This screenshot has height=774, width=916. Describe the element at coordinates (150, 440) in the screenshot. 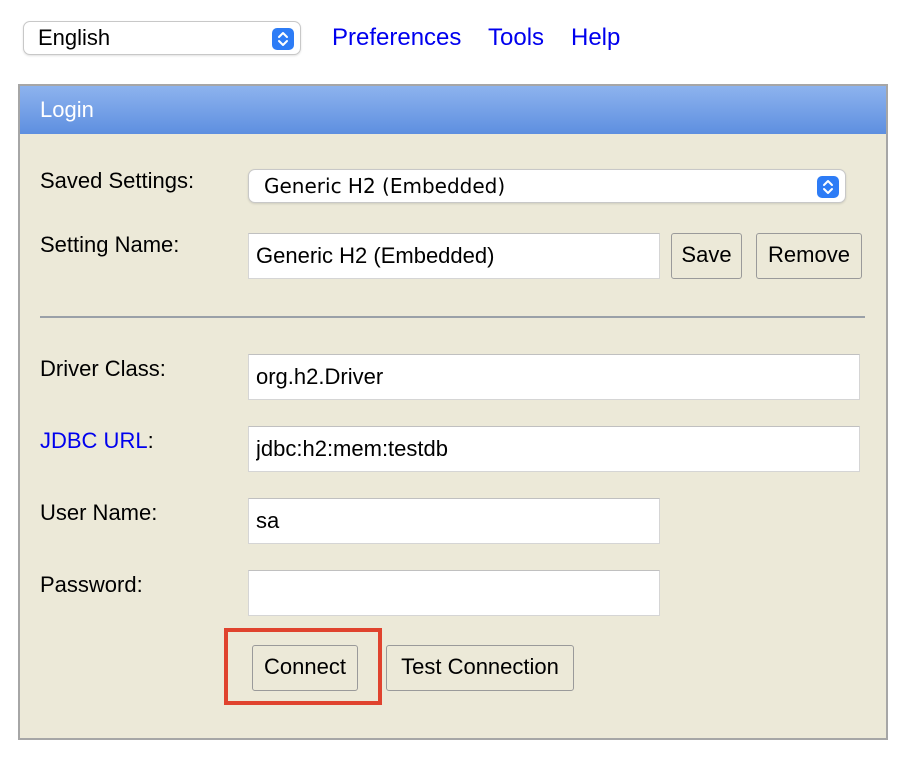

I see `jdbc-url-colon: :` at that location.